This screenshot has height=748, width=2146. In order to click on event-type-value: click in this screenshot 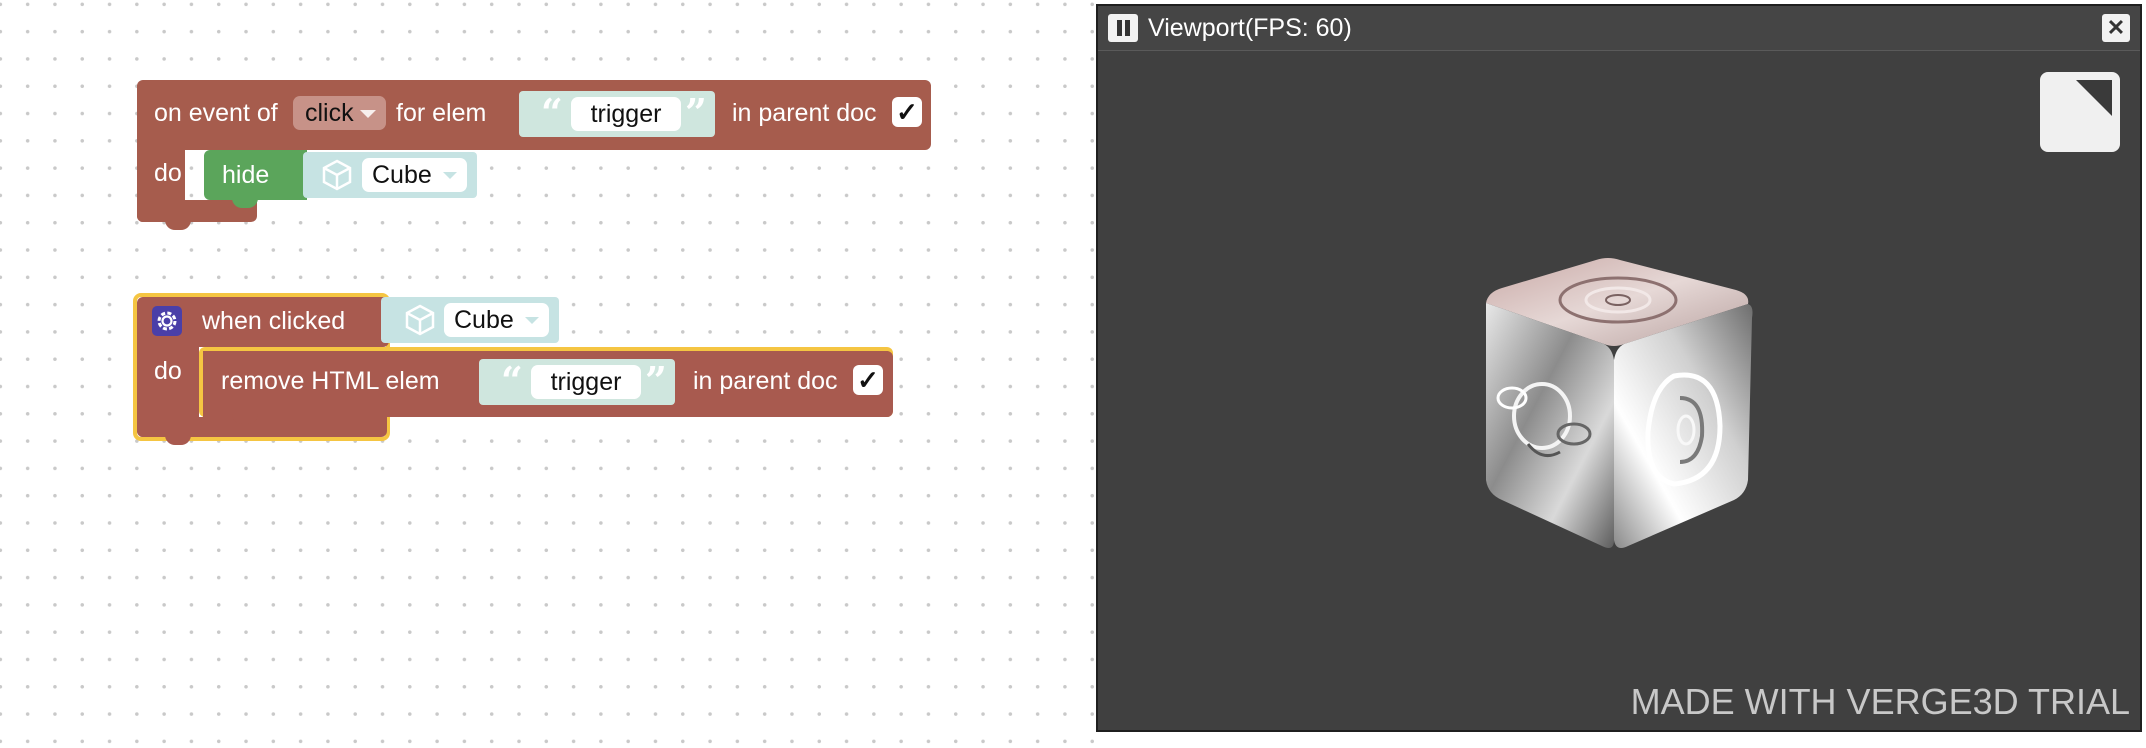, I will do `click(329, 113)`.